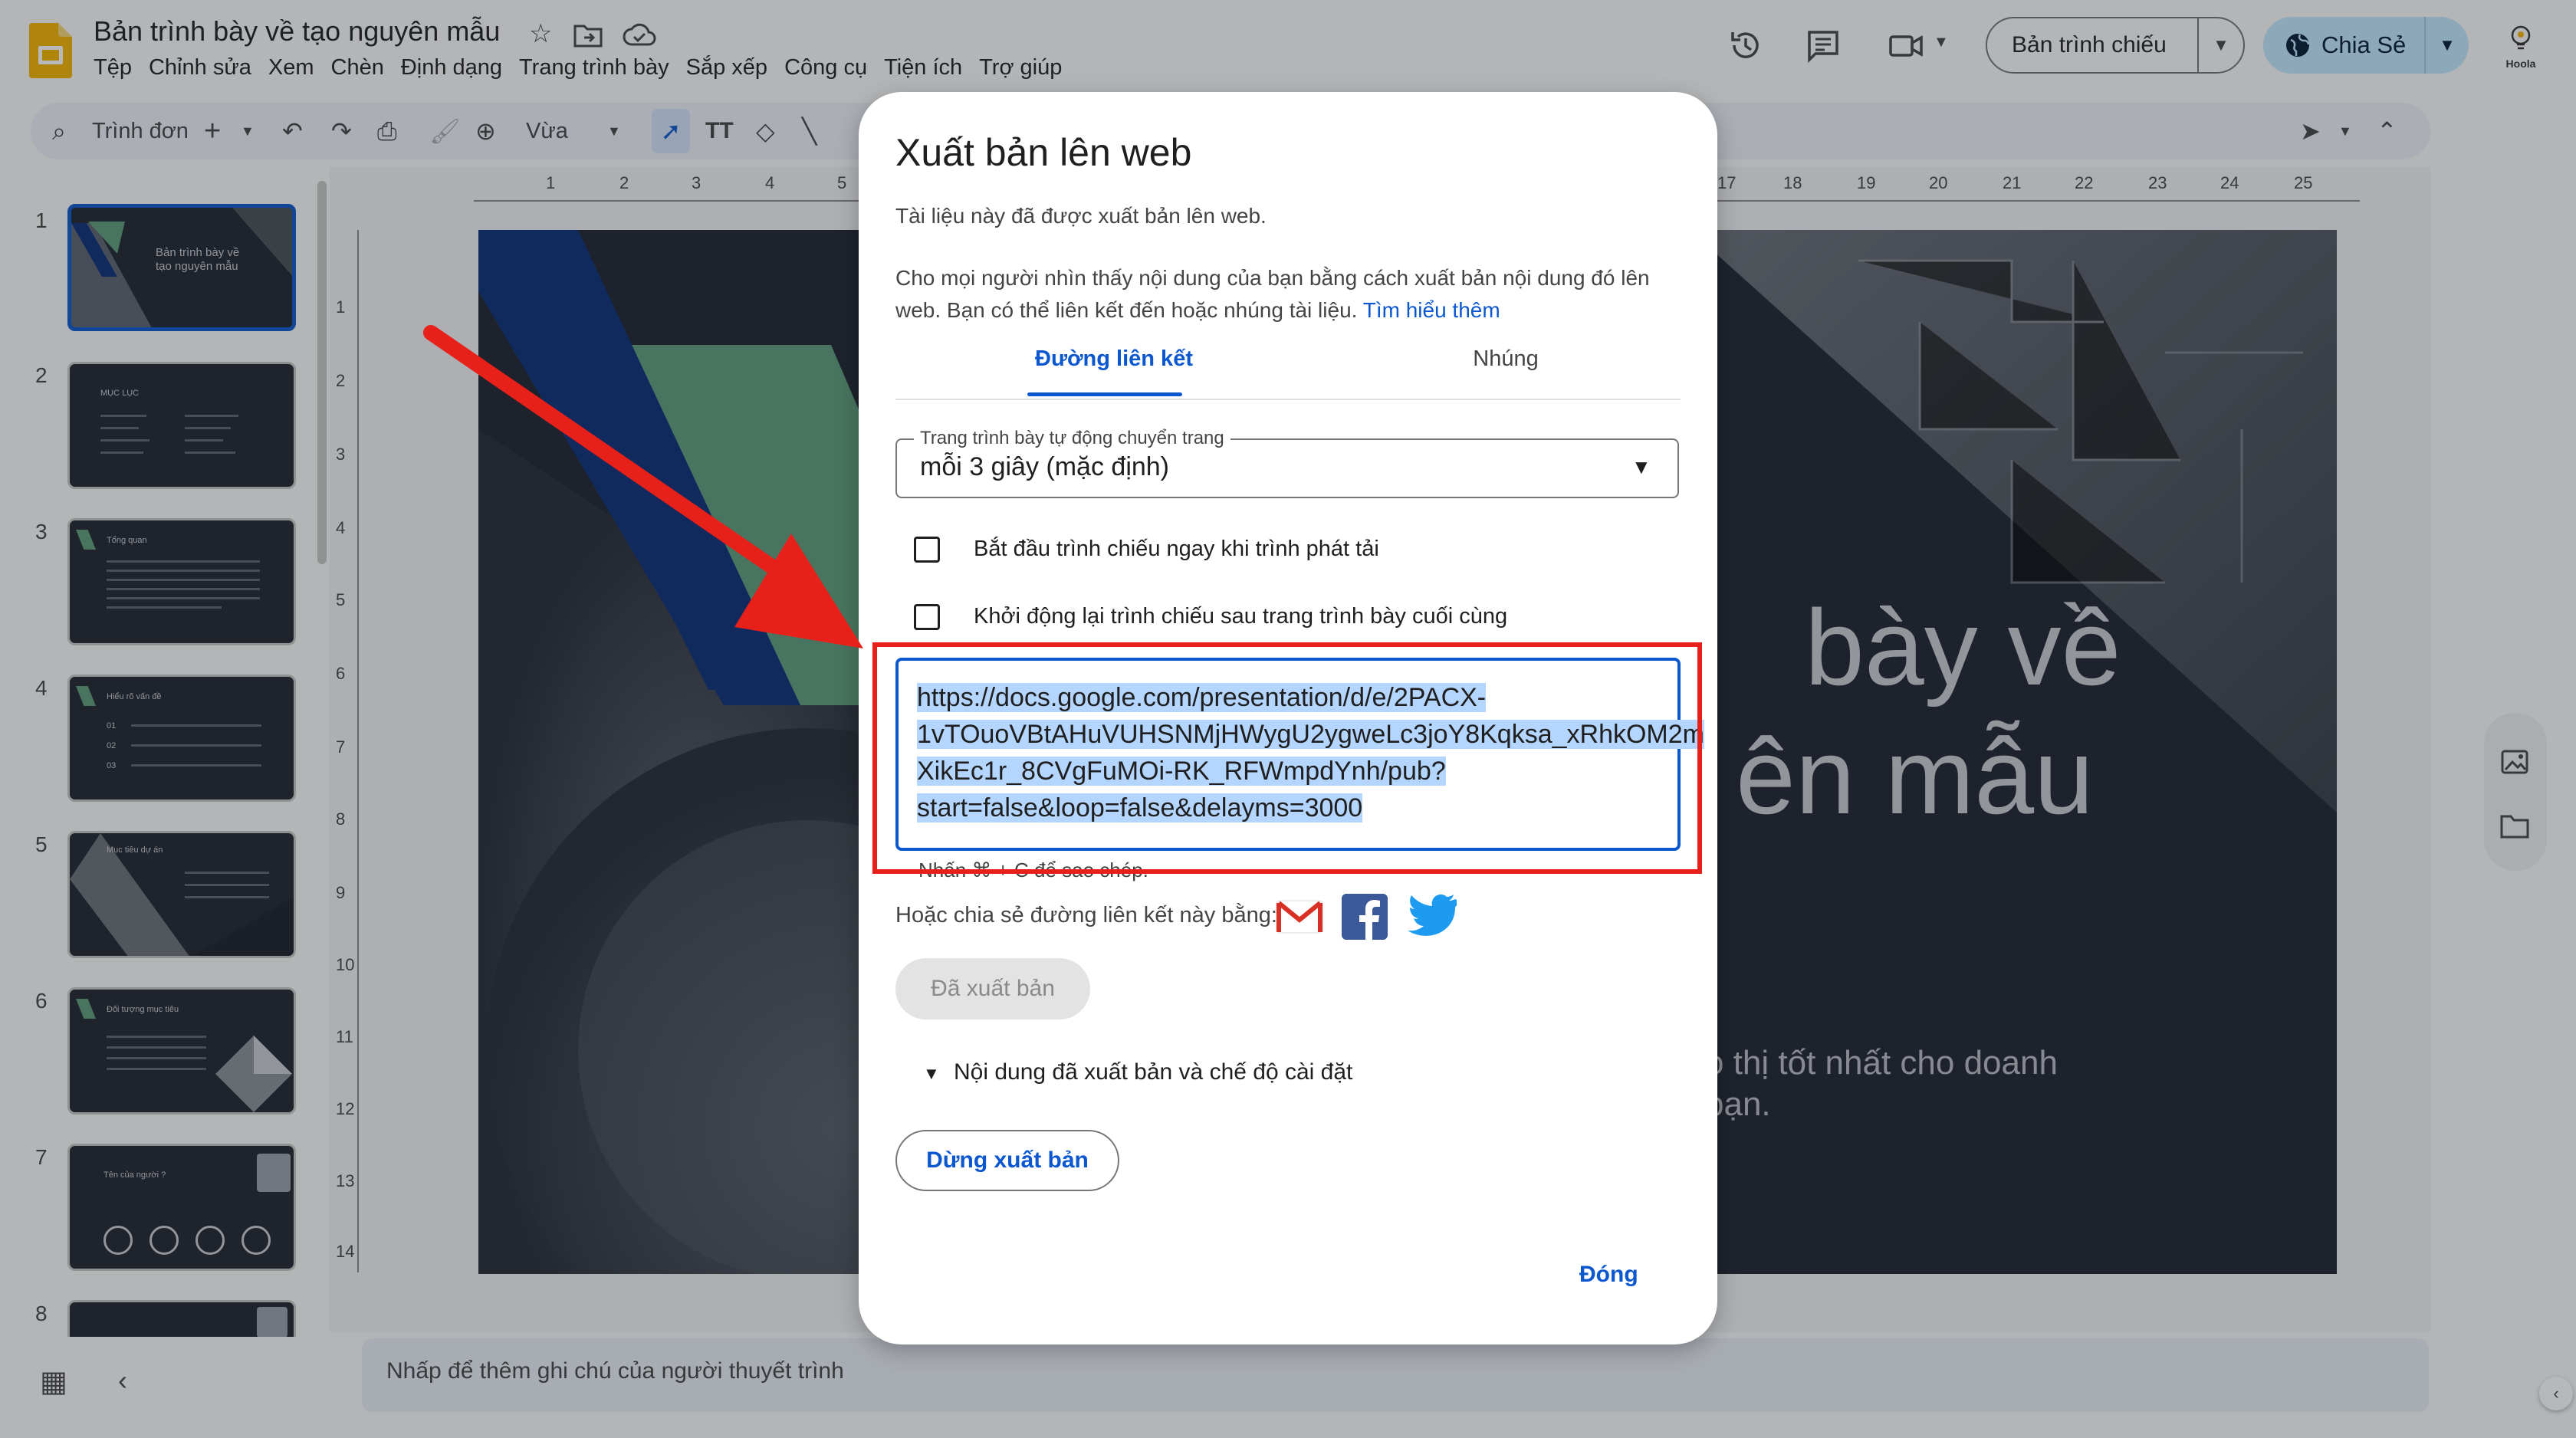 The image size is (2576, 1438). Describe the element at coordinates (1608, 1275) in the screenshot. I see `close-button: Đóng` at that location.